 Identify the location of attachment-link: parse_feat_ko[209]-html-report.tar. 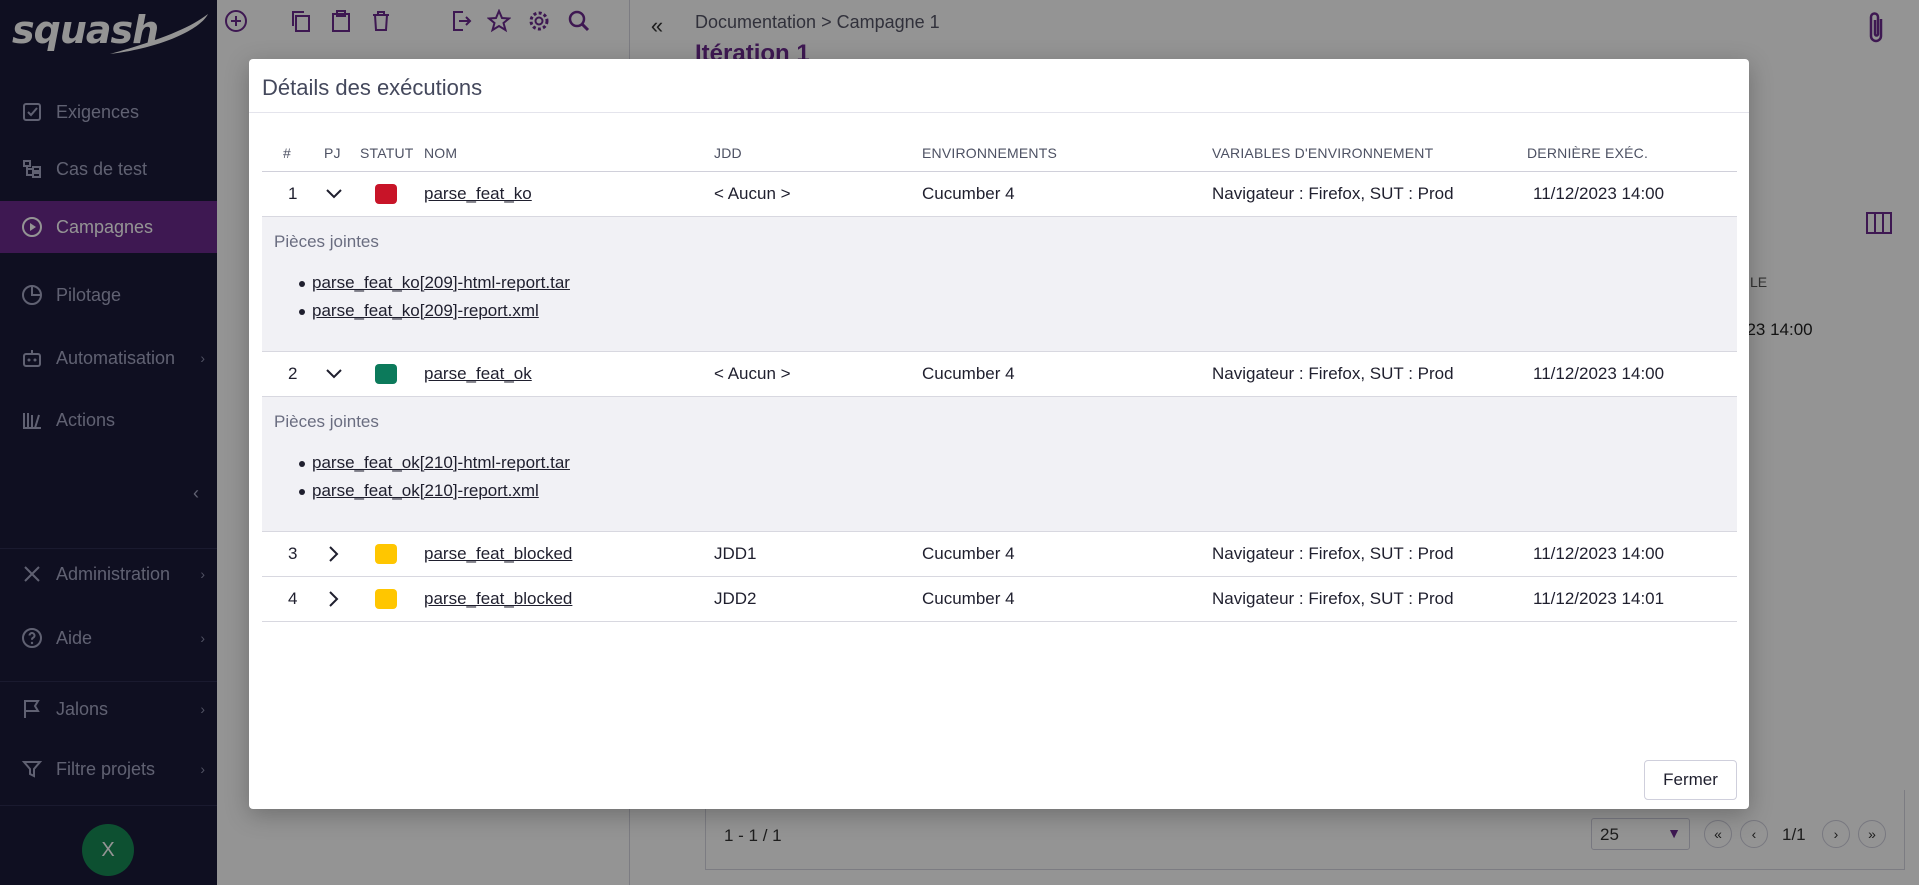
(441, 282).